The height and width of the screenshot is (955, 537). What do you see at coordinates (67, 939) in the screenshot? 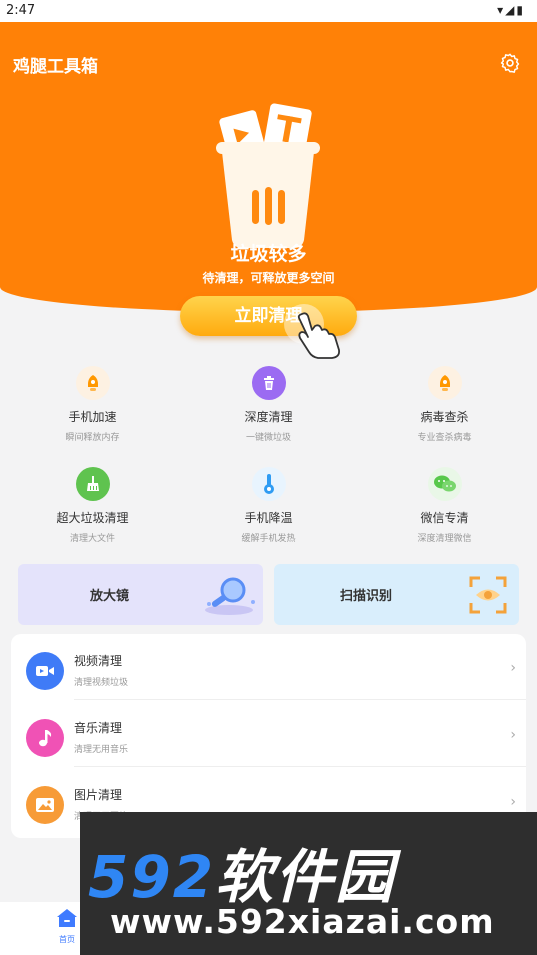
I see `tab-home-label: 首页` at bounding box center [67, 939].